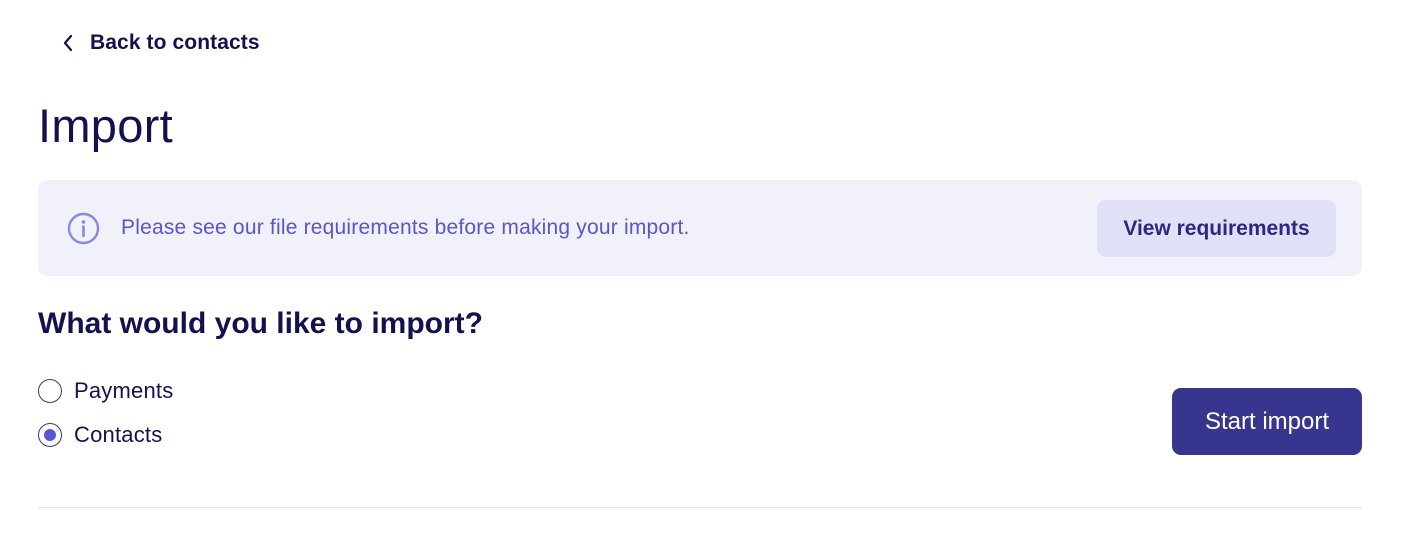 Image resolution: width=1404 pixels, height=546 pixels. What do you see at coordinates (68, 43) in the screenshot?
I see `chevron-left-icon` at bounding box center [68, 43].